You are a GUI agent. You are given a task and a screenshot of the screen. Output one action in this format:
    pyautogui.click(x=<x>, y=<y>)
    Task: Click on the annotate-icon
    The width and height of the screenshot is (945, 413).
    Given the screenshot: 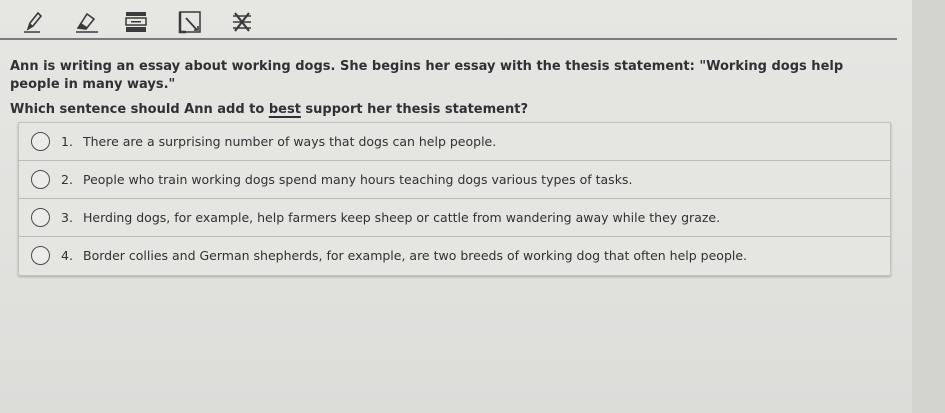 What is the action you would take?
    pyautogui.click(x=190, y=22)
    